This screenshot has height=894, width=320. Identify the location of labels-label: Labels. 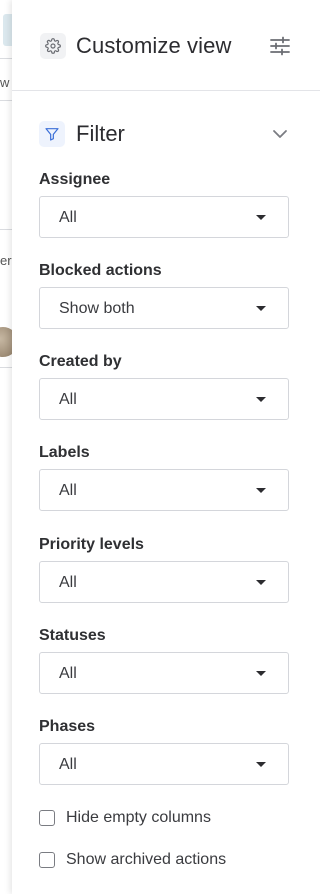
(64, 452).